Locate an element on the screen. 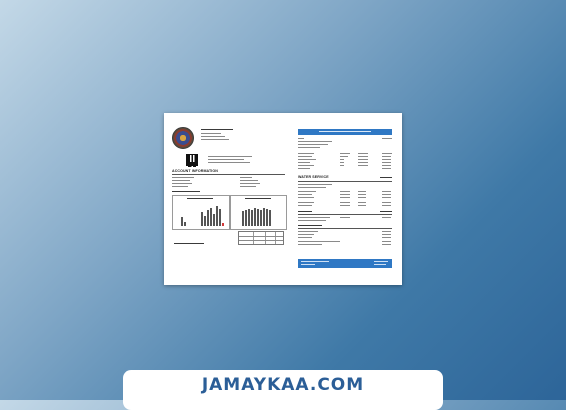  table-row-divider is located at coordinates (261, 236).